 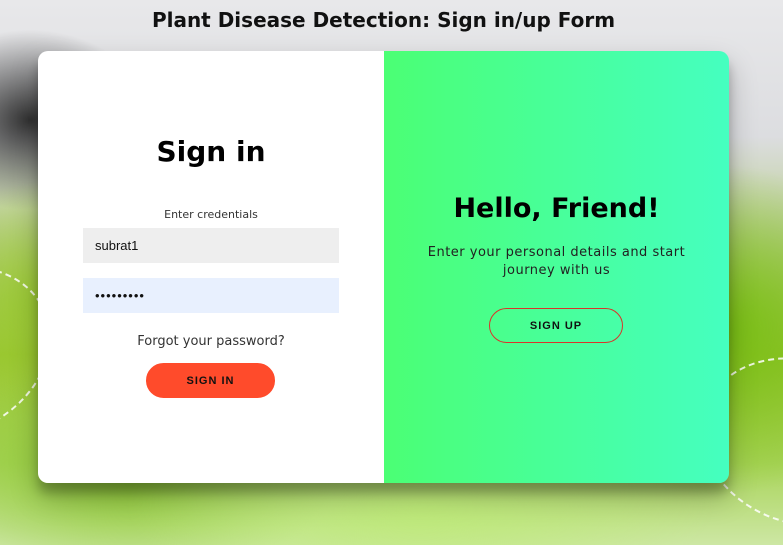 What do you see at coordinates (556, 325) in the screenshot?
I see `sign-up-button: SIGN UP` at bounding box center [556, 325].